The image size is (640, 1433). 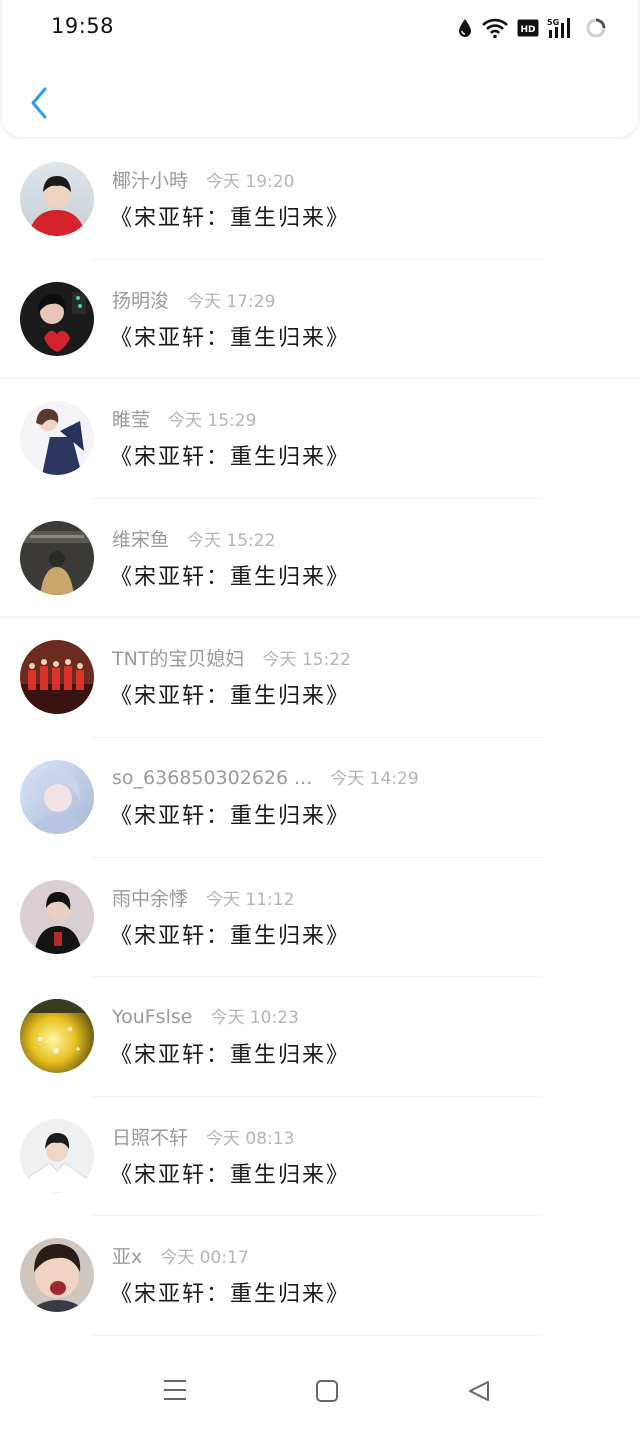 What do you see at coordinates (141, 539) in the screenshot?
I see `sender-name: 维宋鱼` at bounding box center [141, 539].